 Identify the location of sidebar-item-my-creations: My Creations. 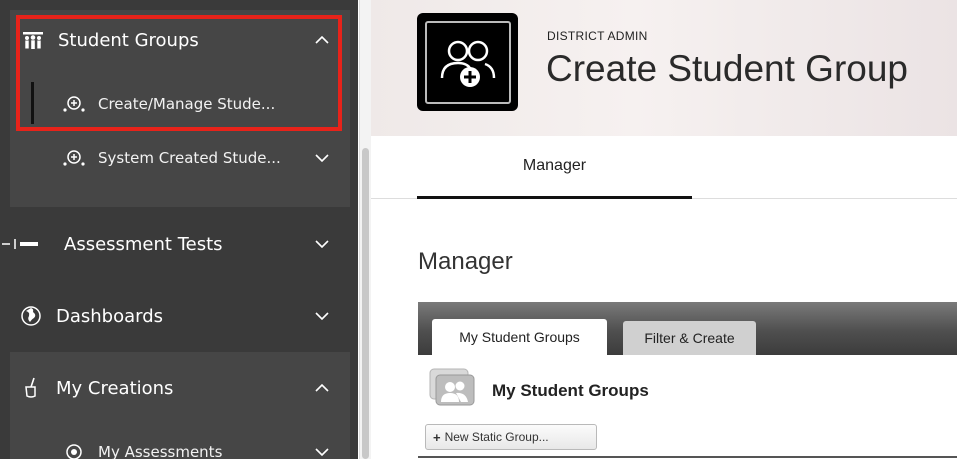
(179, 388).